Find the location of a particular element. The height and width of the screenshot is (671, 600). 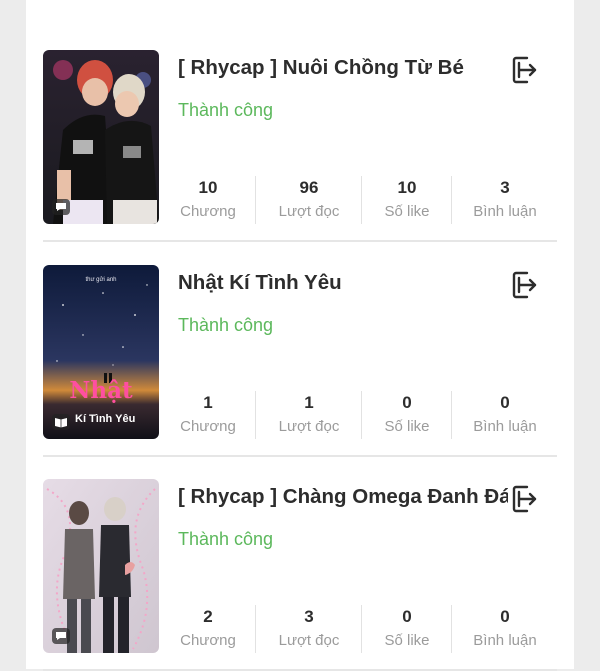

stat-reads: 1 Lượt đọc is located at coordinates (309, 414).